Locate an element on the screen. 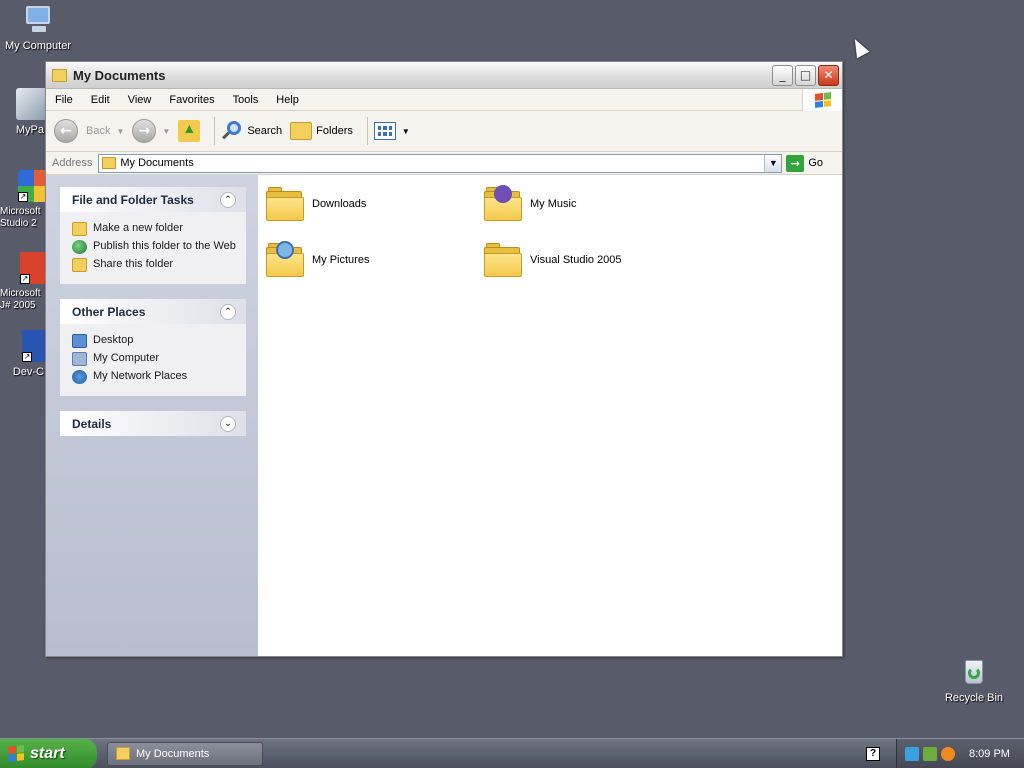  task-share-folder: Share this folder is located at coordinates (155, 265).